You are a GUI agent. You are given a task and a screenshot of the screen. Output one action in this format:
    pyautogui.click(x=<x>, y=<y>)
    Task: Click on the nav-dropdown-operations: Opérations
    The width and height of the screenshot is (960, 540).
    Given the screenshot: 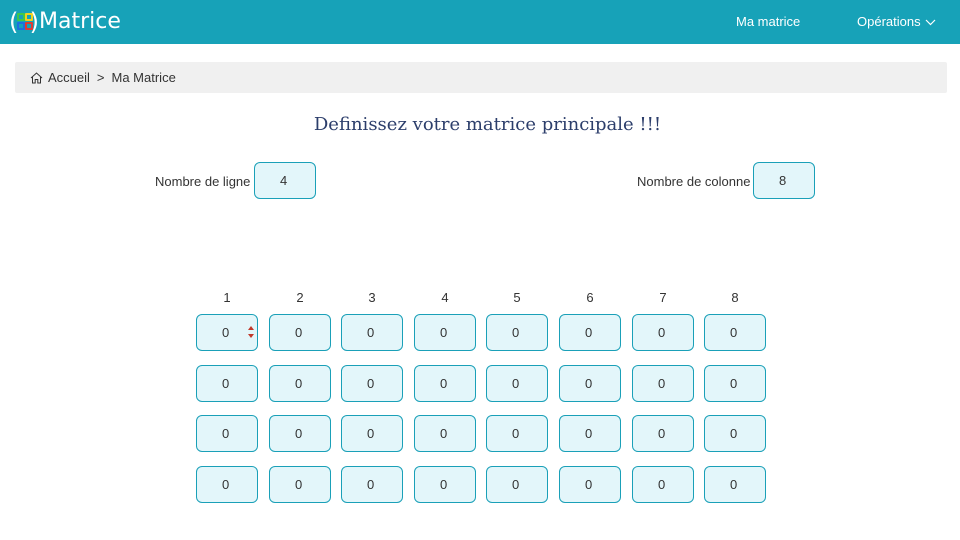 What is the action you would take?
    pyautogui.click(x=896, y=22)
    